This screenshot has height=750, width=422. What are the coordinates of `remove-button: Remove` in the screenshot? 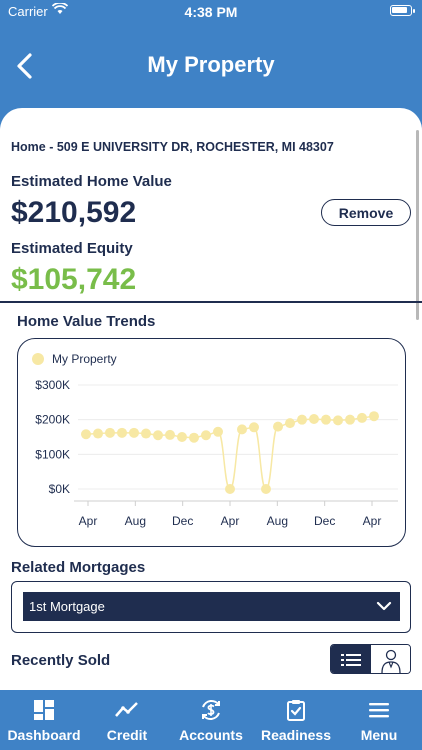 It's located at (366, 212).